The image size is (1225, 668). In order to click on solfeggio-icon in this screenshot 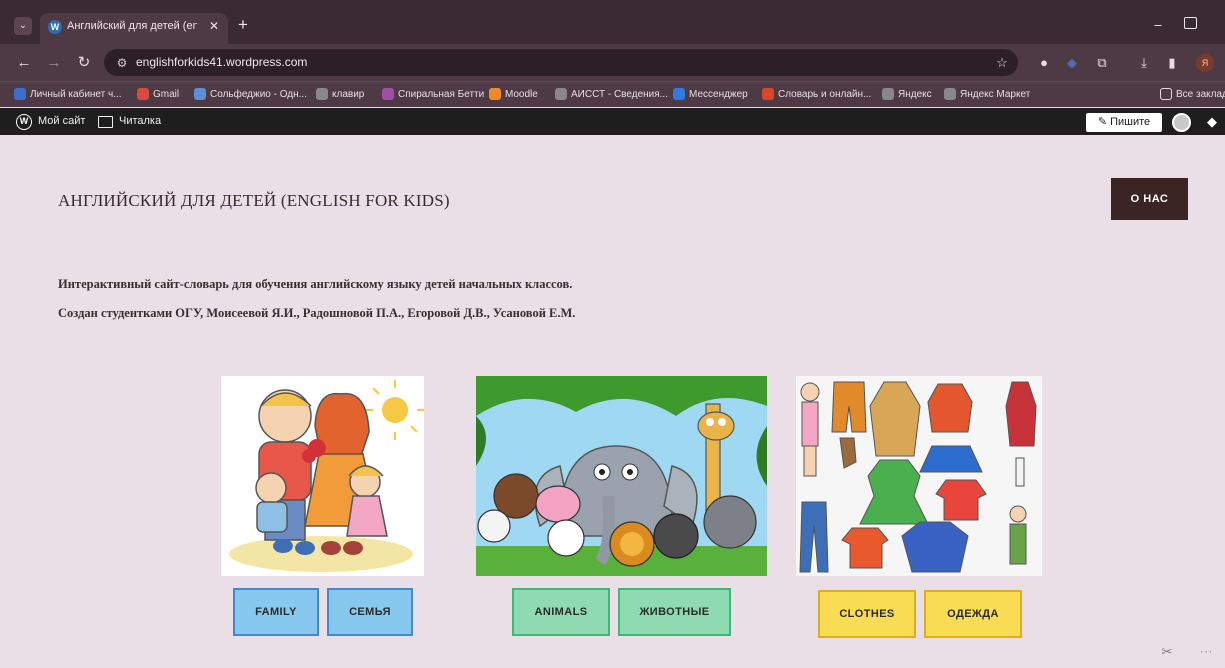, I will do `click(200, 94)`.